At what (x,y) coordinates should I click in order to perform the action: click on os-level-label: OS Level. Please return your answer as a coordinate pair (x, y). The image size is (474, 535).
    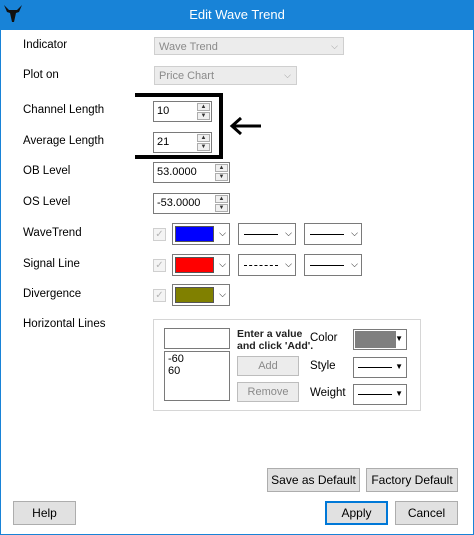
    Looking at the image, I should click on (47, 202).